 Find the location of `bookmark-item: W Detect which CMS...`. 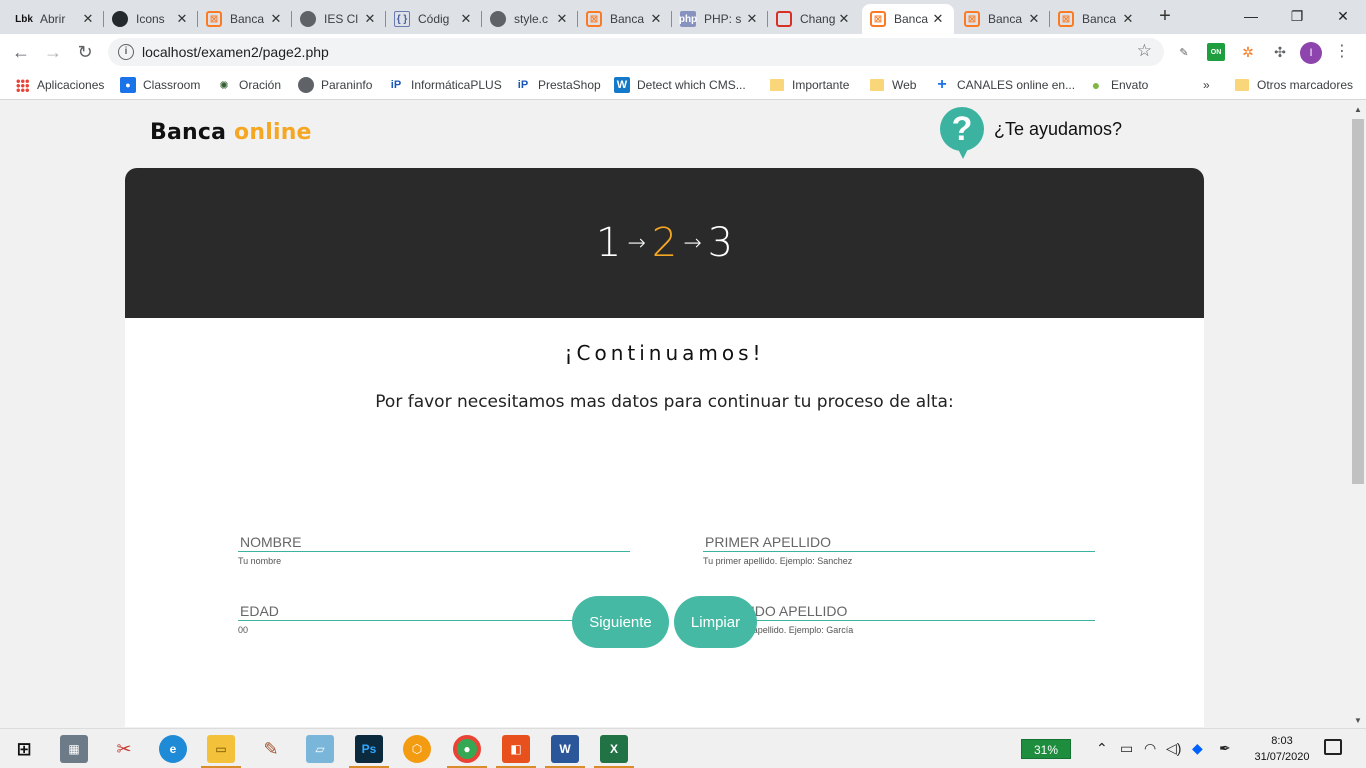

bookmark-item: W Detect which CMS... is located at coordinates (680, 85).